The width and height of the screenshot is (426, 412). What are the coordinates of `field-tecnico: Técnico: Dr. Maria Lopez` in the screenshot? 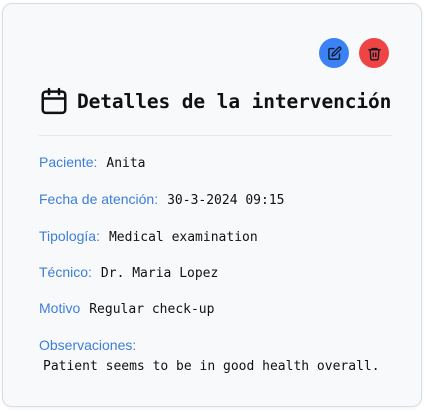 It's located at (128, 272).